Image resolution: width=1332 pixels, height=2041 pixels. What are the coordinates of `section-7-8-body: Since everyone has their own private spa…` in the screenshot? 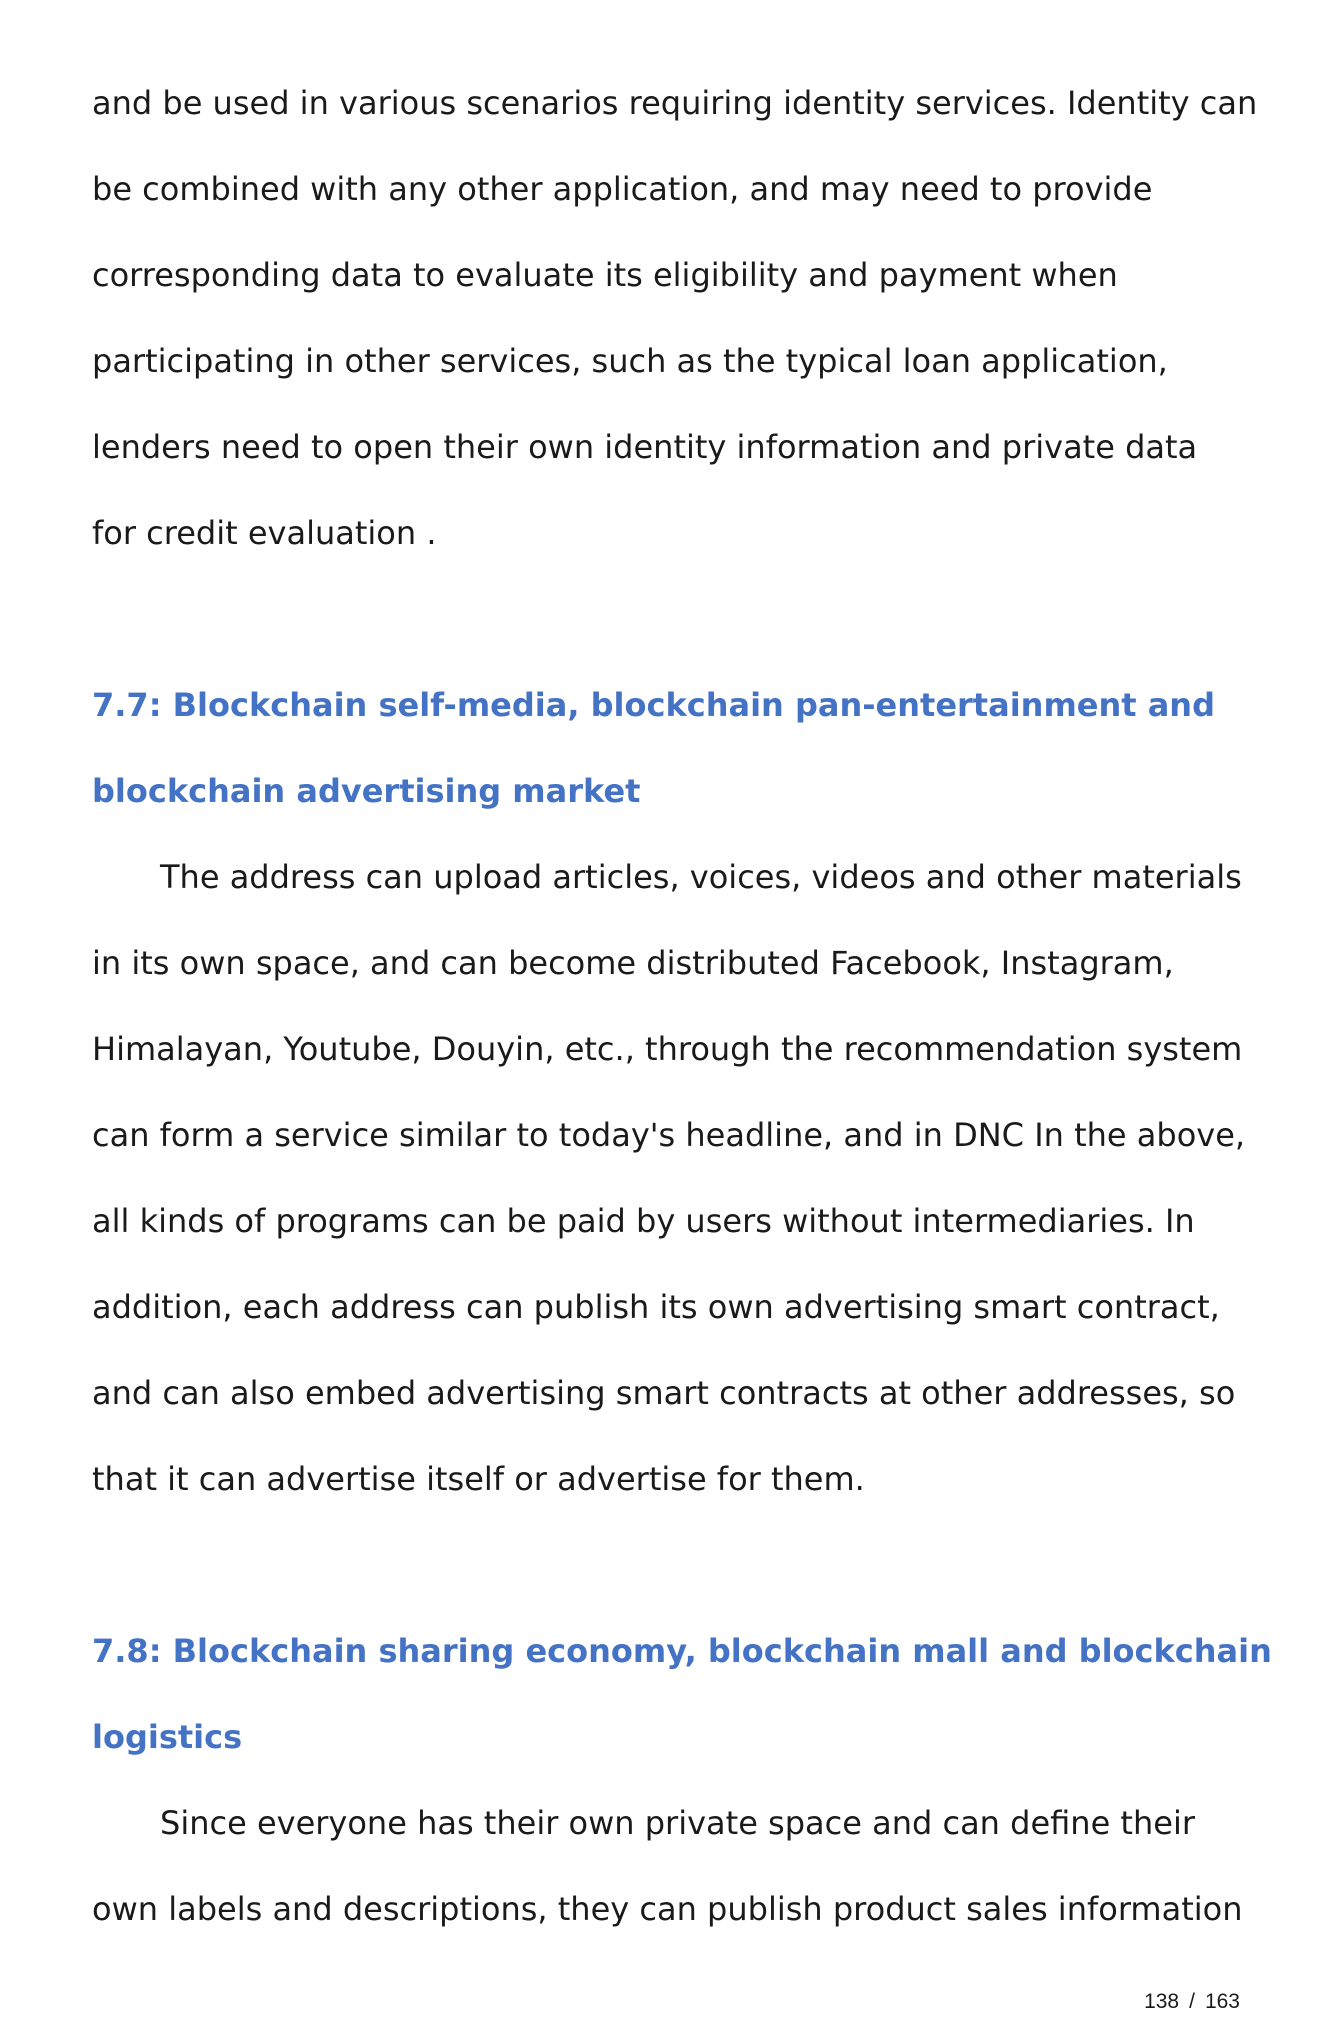 It's located at (672, 1866).